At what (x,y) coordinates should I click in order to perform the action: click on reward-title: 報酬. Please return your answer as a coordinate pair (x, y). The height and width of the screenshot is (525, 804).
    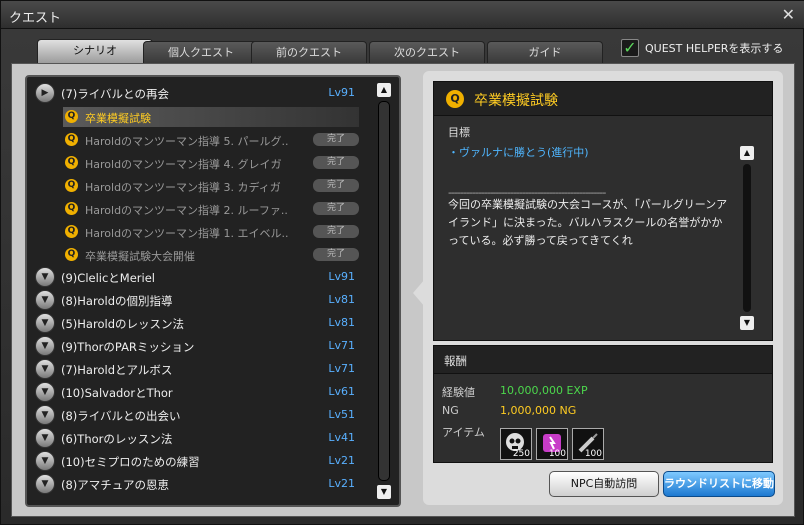
    Looking at the image, I should click on (455, 361).